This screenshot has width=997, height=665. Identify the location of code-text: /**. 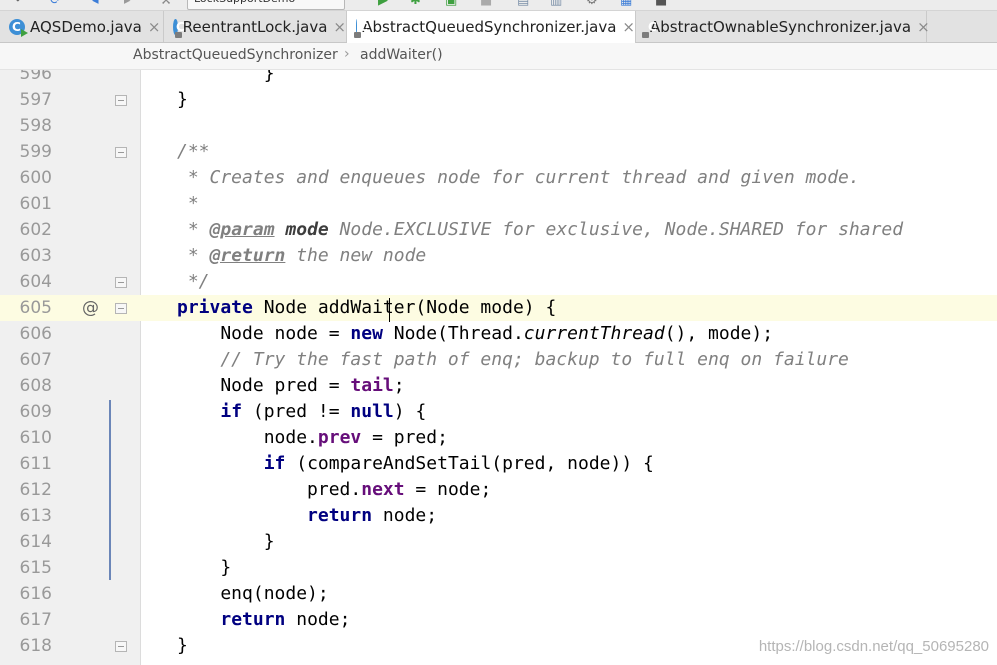
(193, 151).